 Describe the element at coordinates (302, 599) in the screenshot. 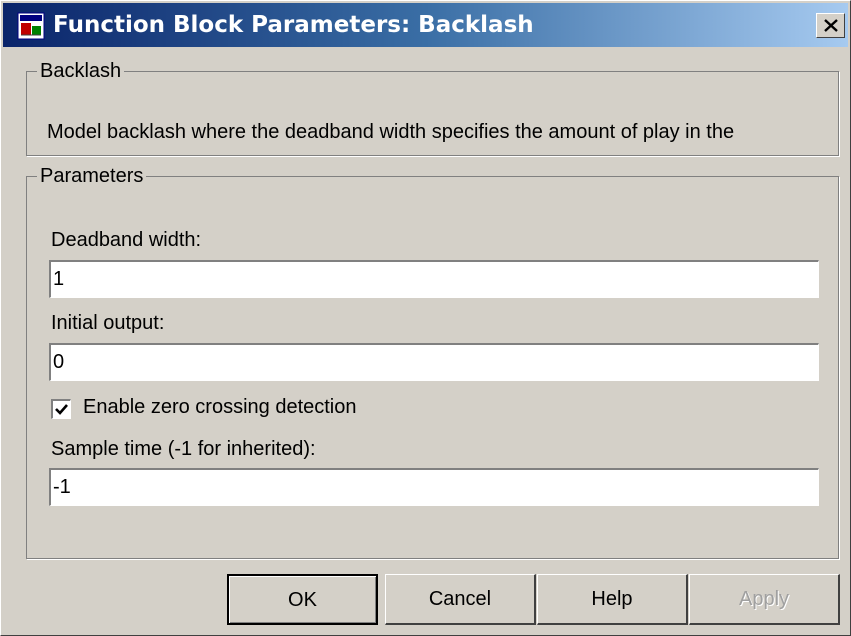

I see `ok-button: OK` at that location.